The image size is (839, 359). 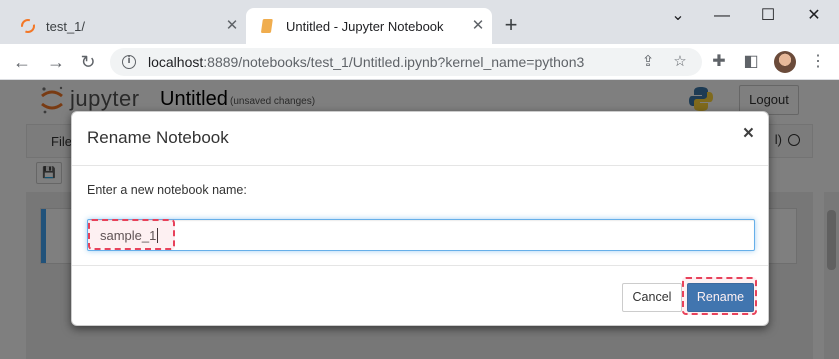 I want to click on new-tab-plus-icon: +, so click(x=511, y=25).